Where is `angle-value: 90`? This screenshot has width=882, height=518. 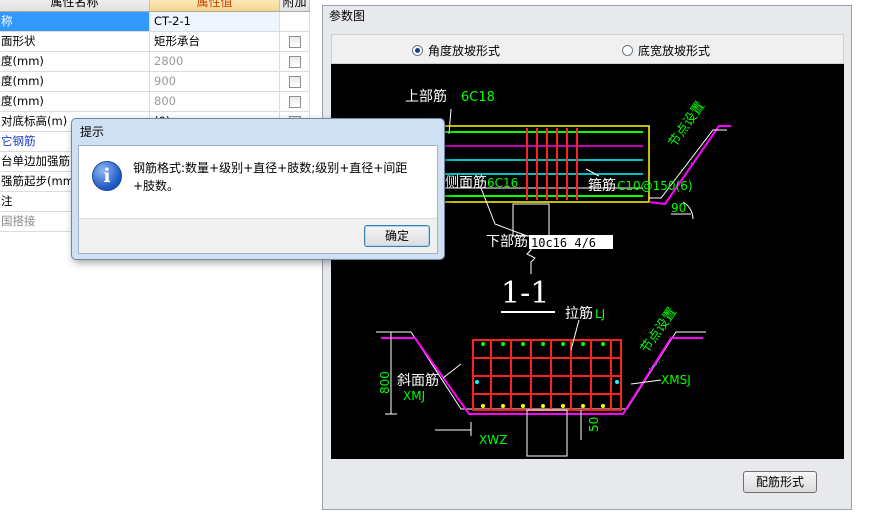
angle-value: 90 is located at coordinates (678, 208).